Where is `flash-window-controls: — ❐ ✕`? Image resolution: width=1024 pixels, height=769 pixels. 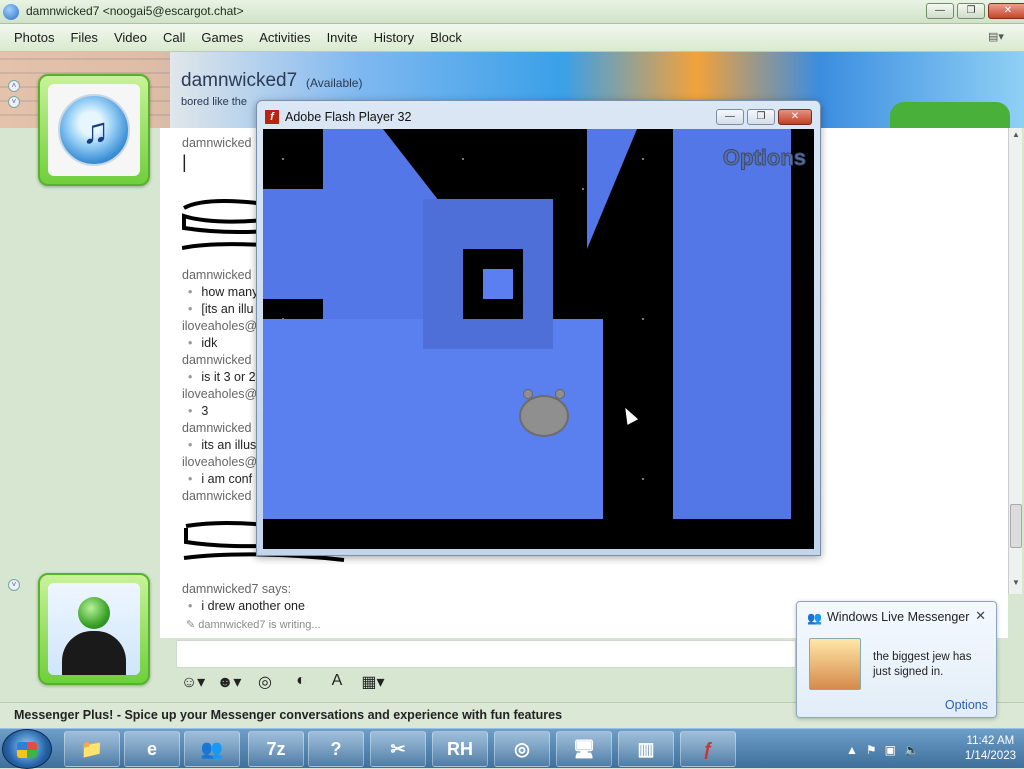
flash-window-controls: — ❐ ✕ is located at coordinates (764, 117).